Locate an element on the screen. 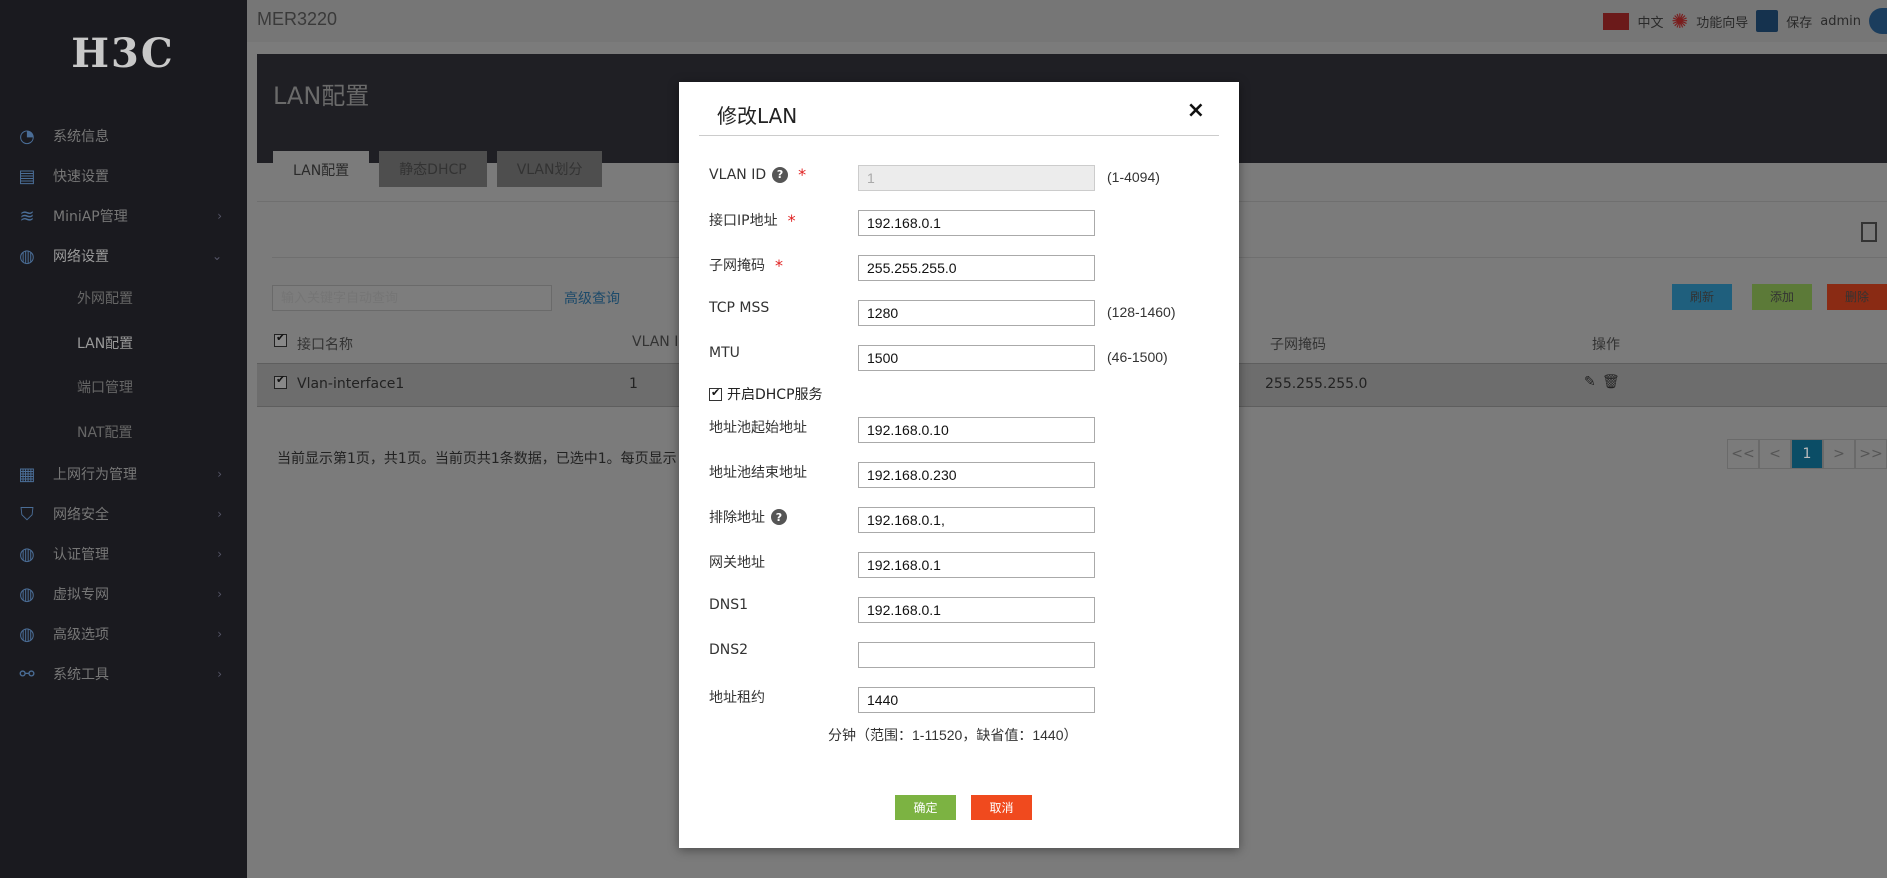 This screenshot has width=1887, height=878. sidebar-item-tools: ⚯ 系统工具 › is located at coordinates (123, 674).